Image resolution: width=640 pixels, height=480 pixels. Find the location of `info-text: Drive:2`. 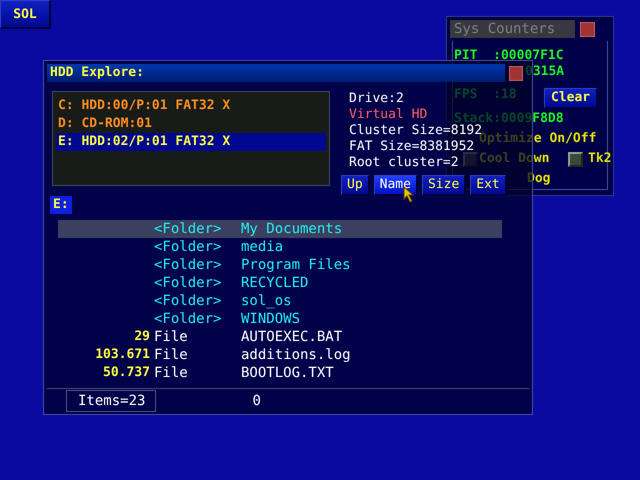

info-text: Drive:2 is located at coordinates (376, 99).